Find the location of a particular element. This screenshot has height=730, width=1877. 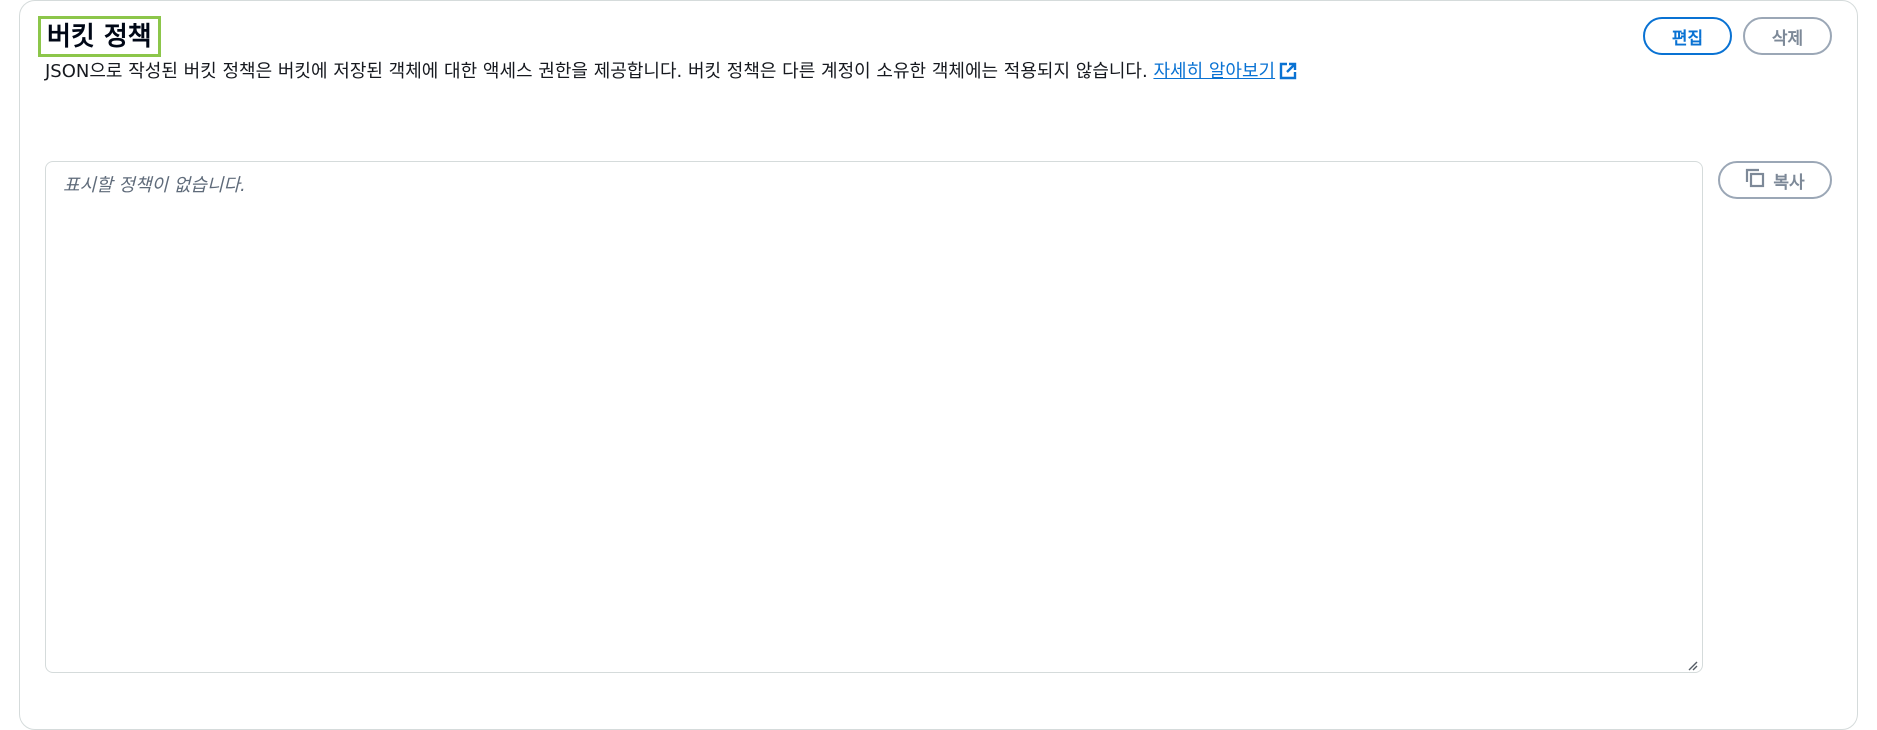

delete-button: 삭제 is located at coordinates (1787, 36).